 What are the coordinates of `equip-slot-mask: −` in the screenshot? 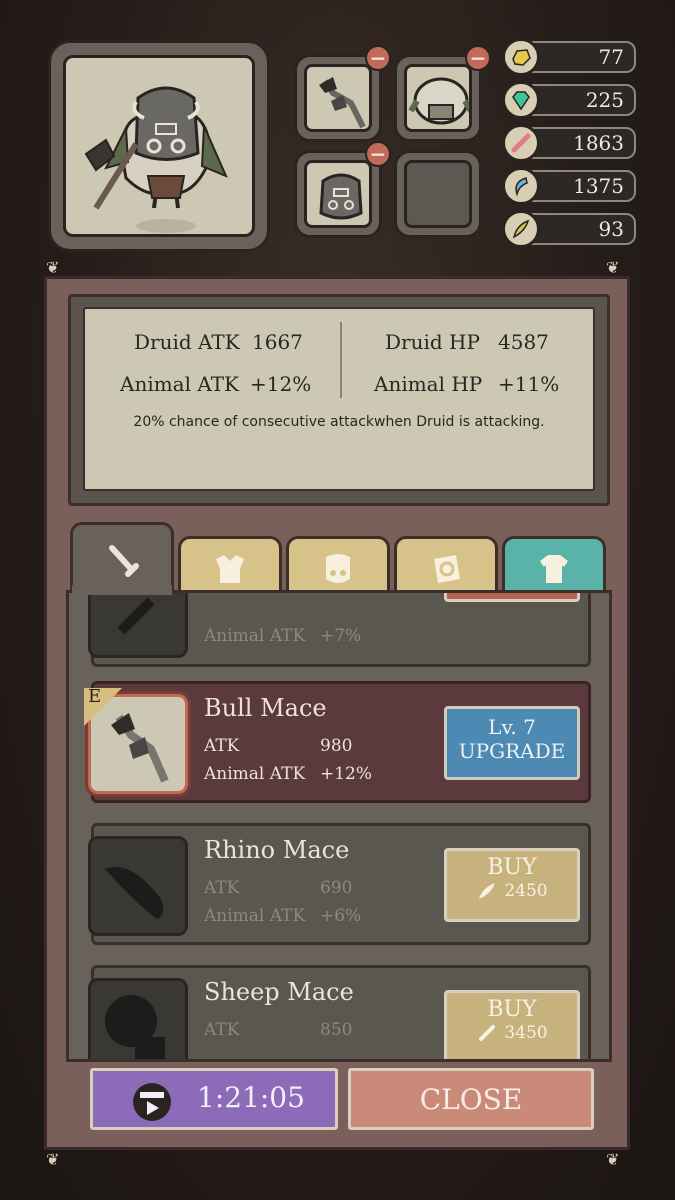 It's located at (342, 189).